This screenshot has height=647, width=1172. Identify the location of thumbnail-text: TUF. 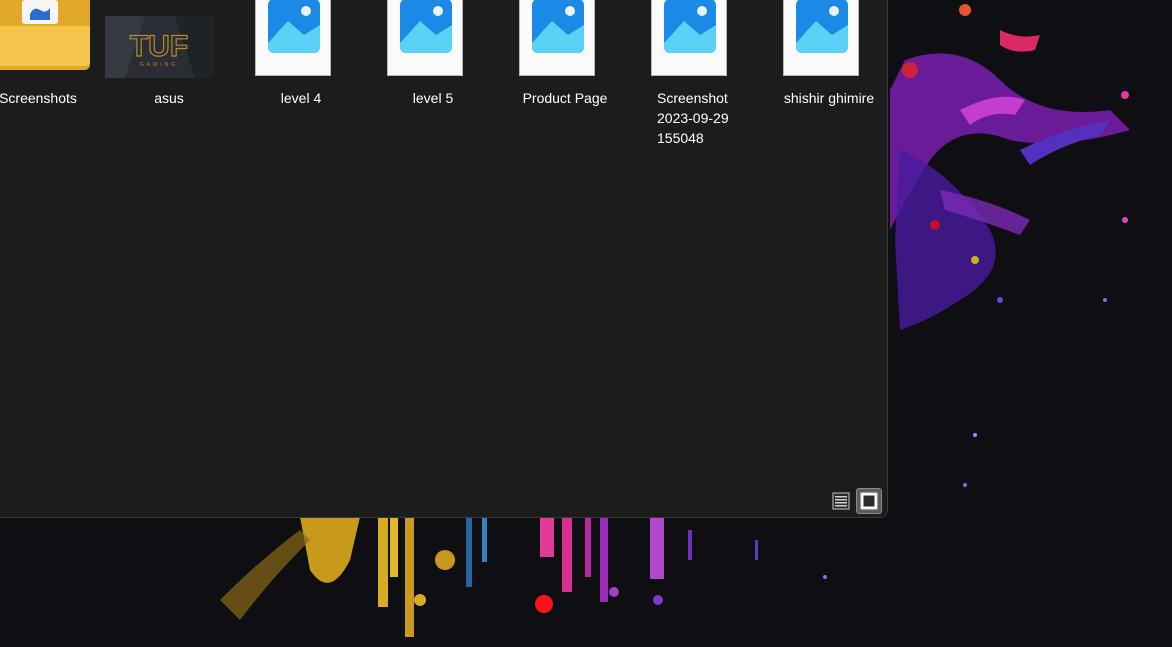
(159, 46).